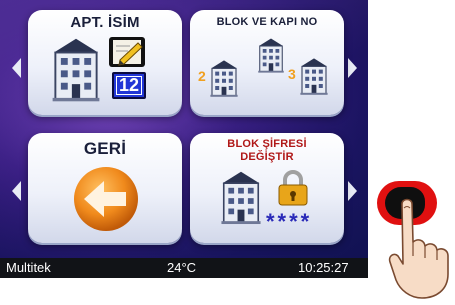 This screenshot has height=305, width=455. I want to click on edit-pencil-icon, so click(127, 52).